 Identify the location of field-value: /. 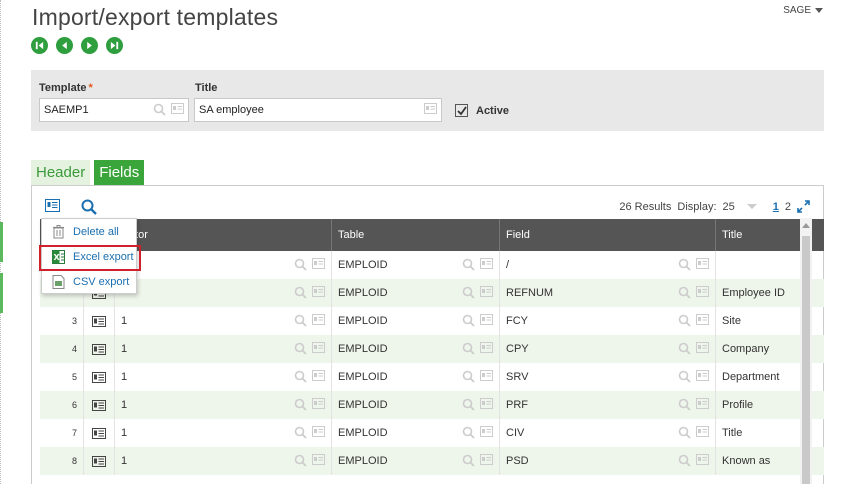
(507, 265).